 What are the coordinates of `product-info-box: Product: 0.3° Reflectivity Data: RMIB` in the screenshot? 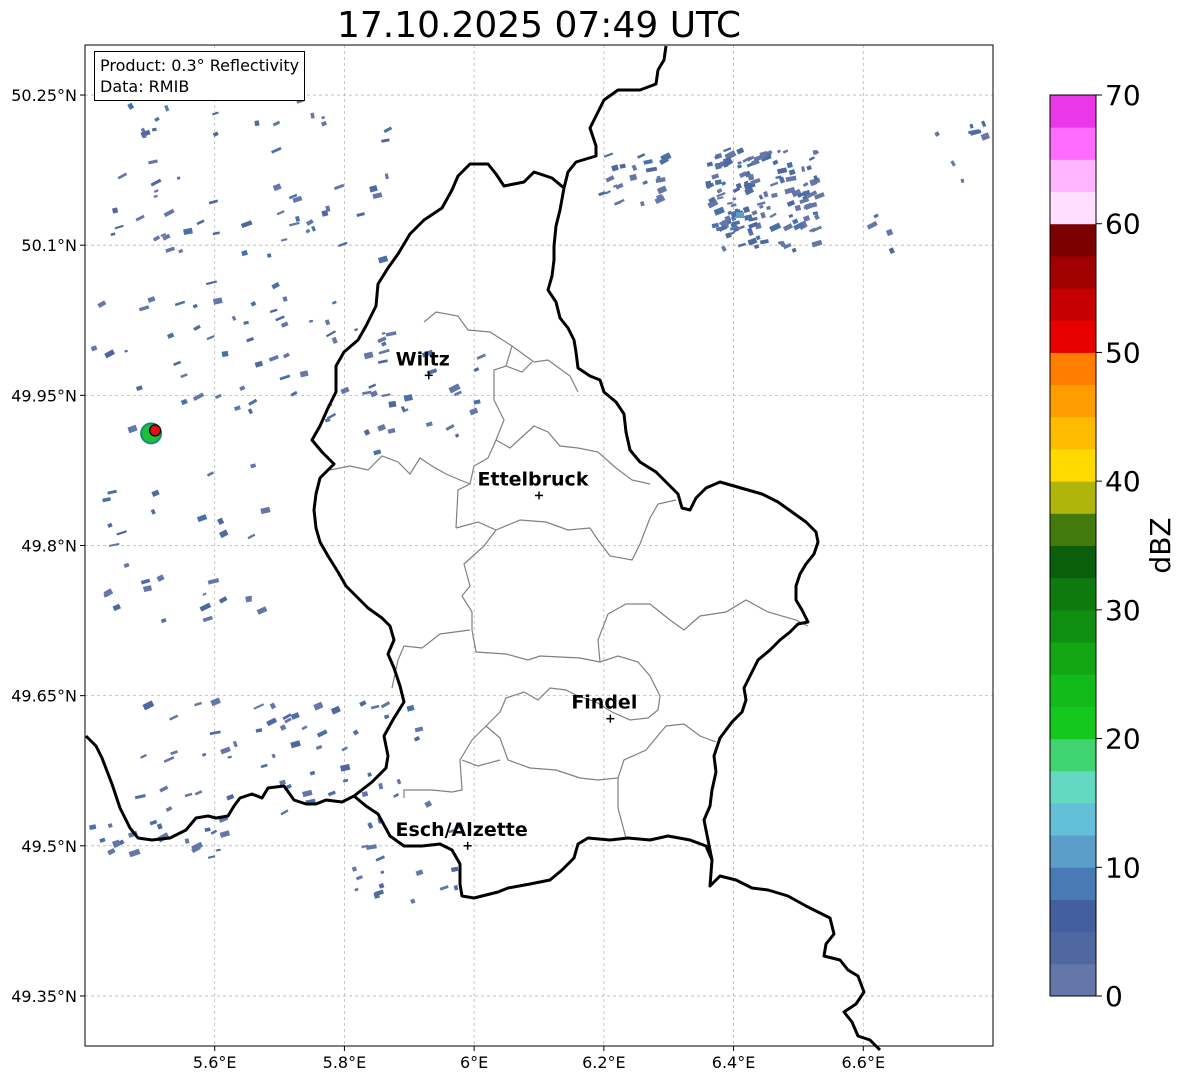 It's located at (200, 76).